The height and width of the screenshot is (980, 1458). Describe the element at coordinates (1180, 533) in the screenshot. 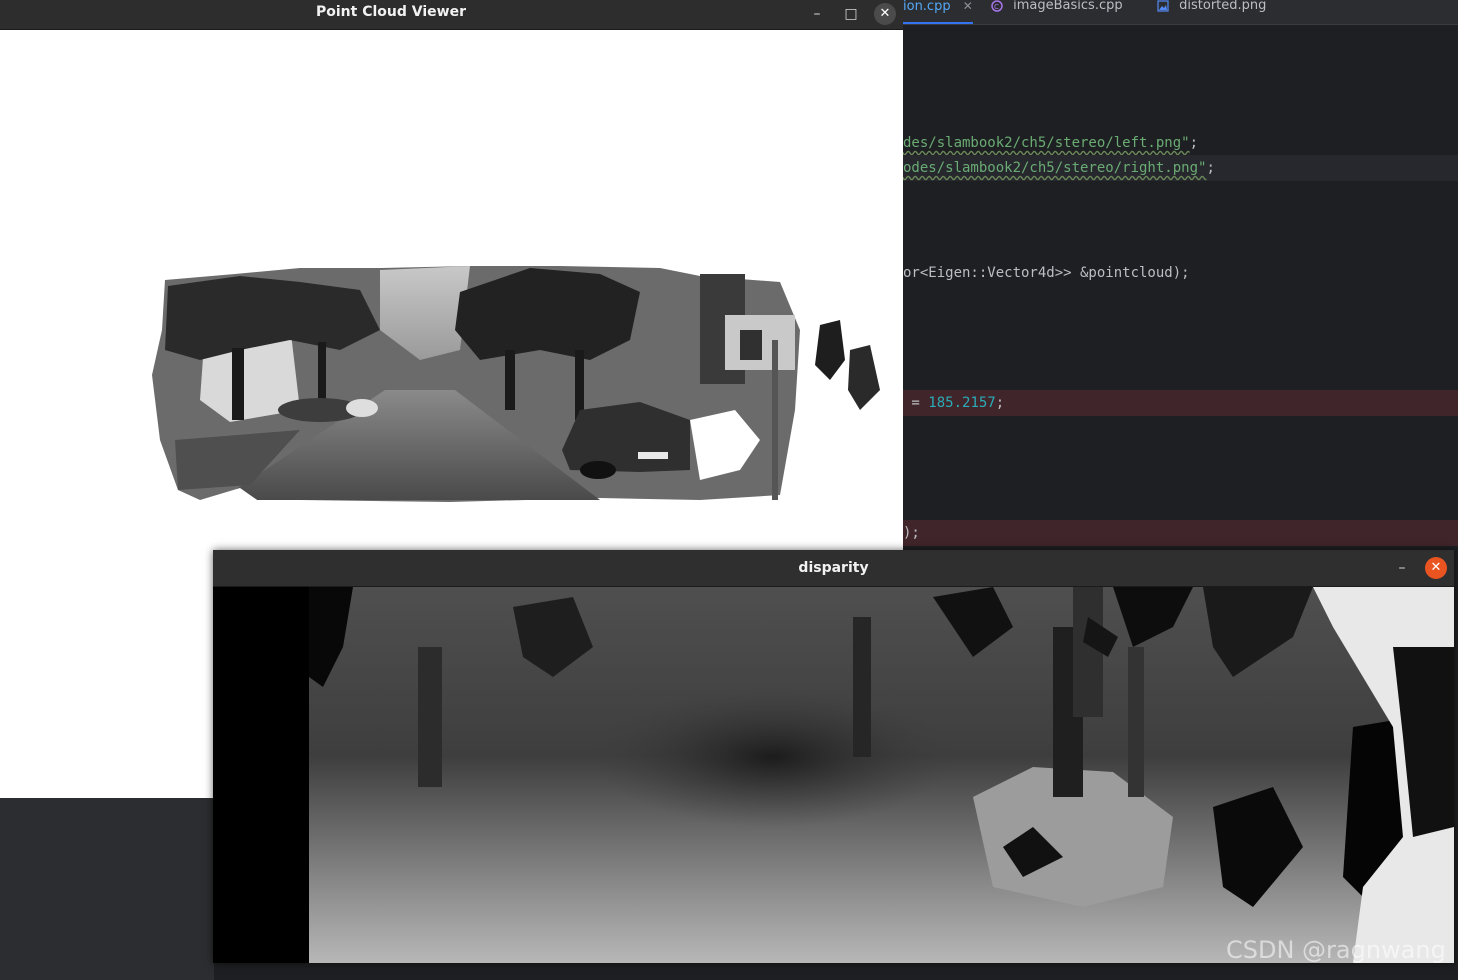

I see `code-line-paren: );` at that location.